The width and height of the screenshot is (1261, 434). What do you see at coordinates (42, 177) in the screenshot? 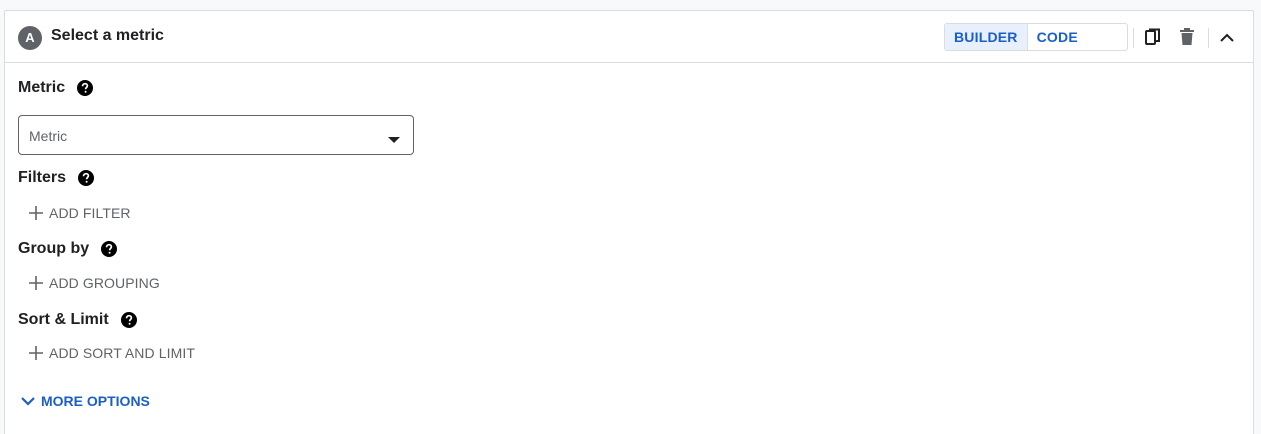
I see `filters-label: Filters` at bounding box center [42, 177].